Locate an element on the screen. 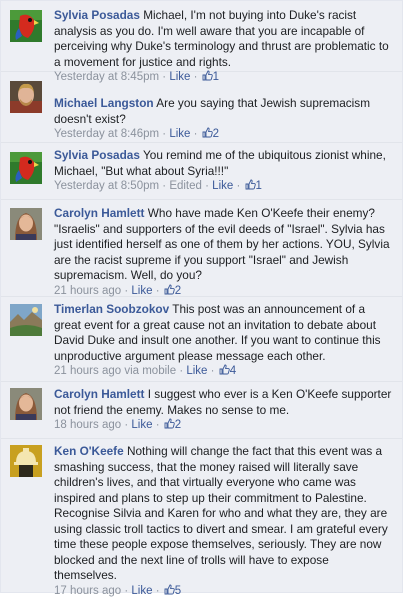 The width and height of the screenshot is (403, 599). comment-meta: Yesterday at 8:50pm · Edited · Like · 1 is located at coordinates (224, 187).